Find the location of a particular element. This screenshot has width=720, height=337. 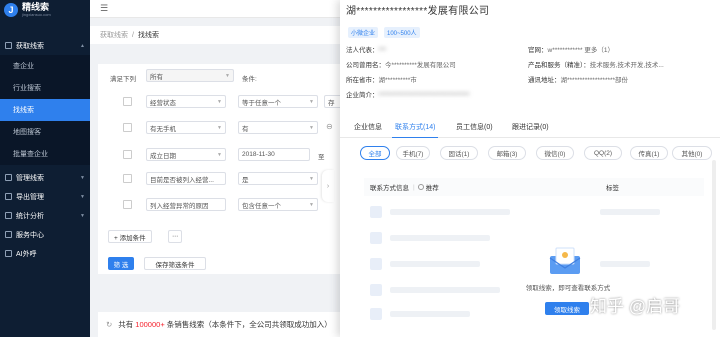

result-count: 100000+ is located at coordinates (150, 324).